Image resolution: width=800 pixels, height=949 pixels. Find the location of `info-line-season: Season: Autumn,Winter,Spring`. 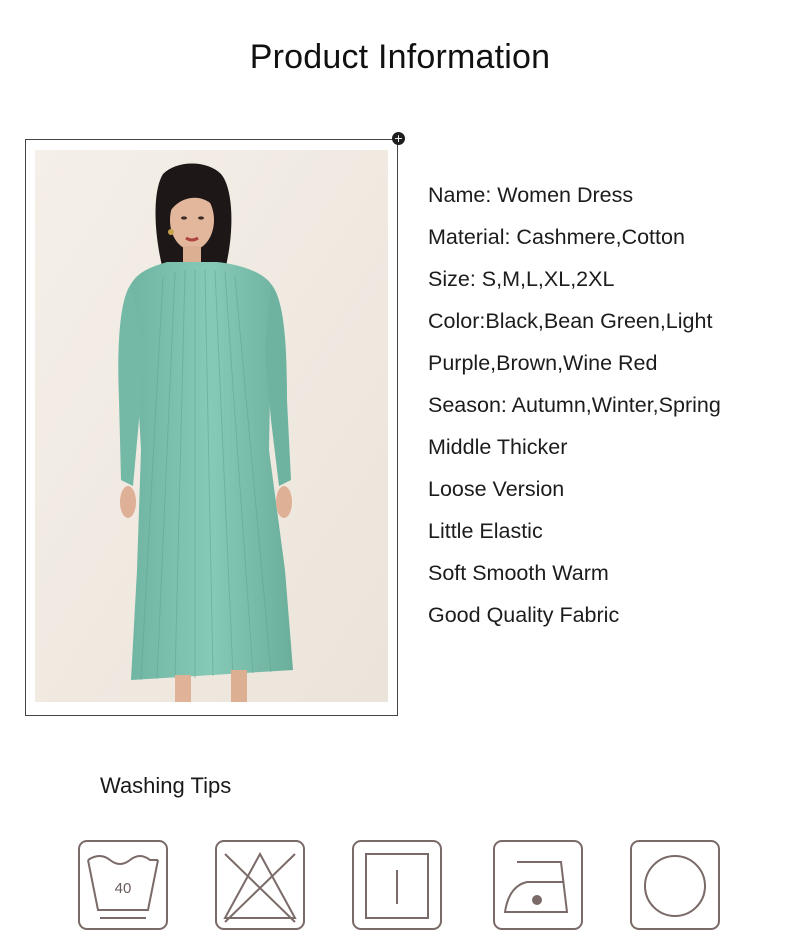

info-line-season: Season: Autumn,Winter,Spring is located at coordinates (574, 405).